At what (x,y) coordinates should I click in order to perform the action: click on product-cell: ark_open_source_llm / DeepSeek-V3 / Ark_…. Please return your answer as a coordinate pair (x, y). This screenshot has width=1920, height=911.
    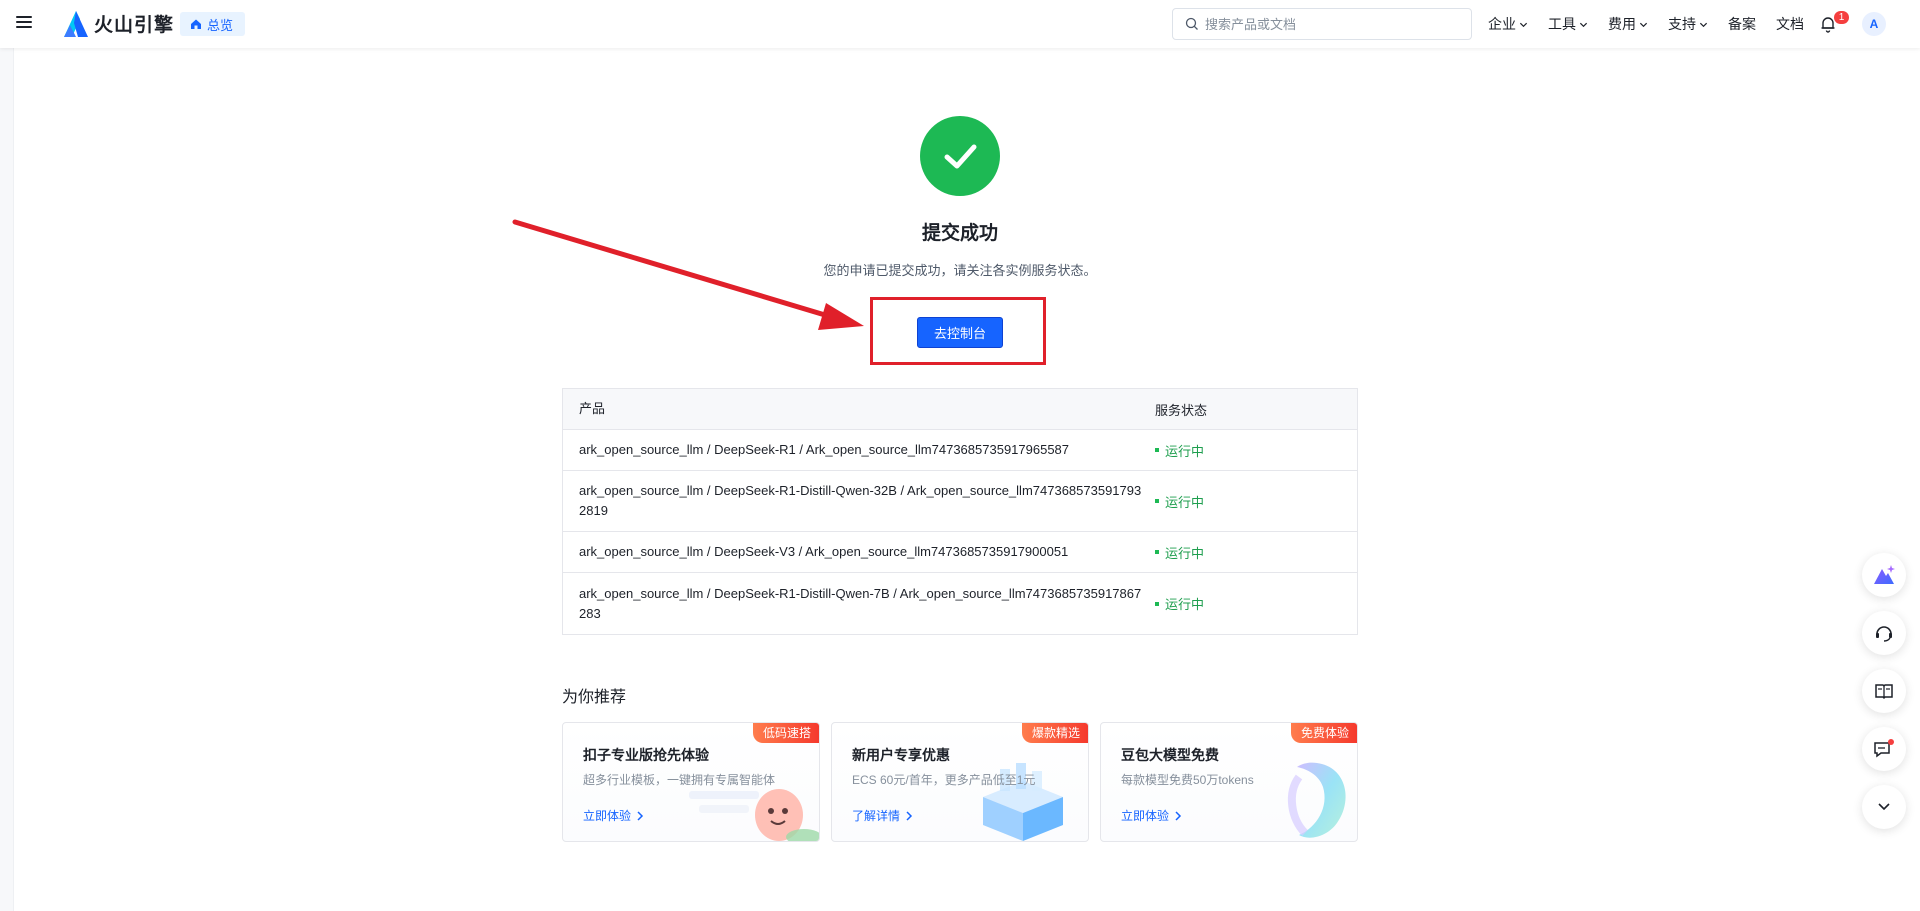
    Looking at the image, I should click on (824, 551).